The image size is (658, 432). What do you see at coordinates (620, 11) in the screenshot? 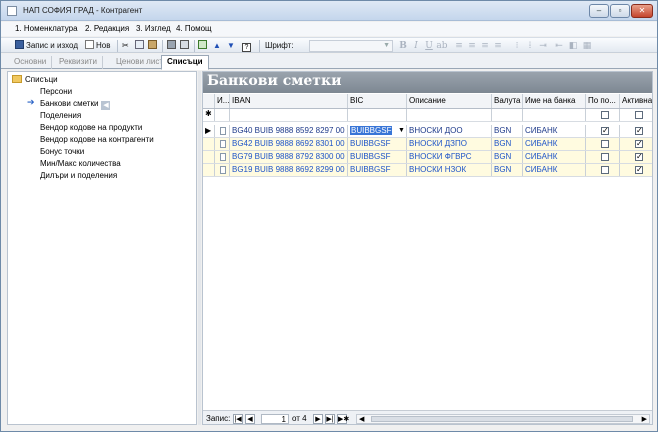
I see `maximize-button: ▫` at bounding box center [620, 11].